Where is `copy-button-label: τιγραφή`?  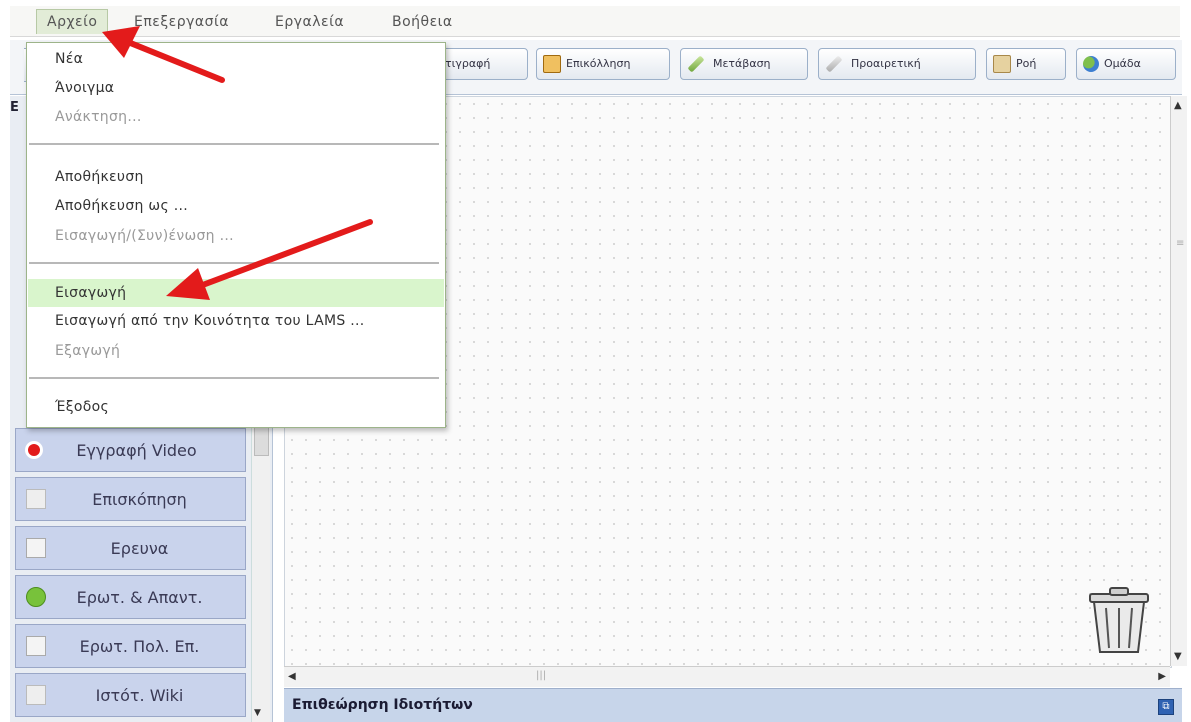 copy-button-label: τιγραφή is located at coordinates (468, 63).